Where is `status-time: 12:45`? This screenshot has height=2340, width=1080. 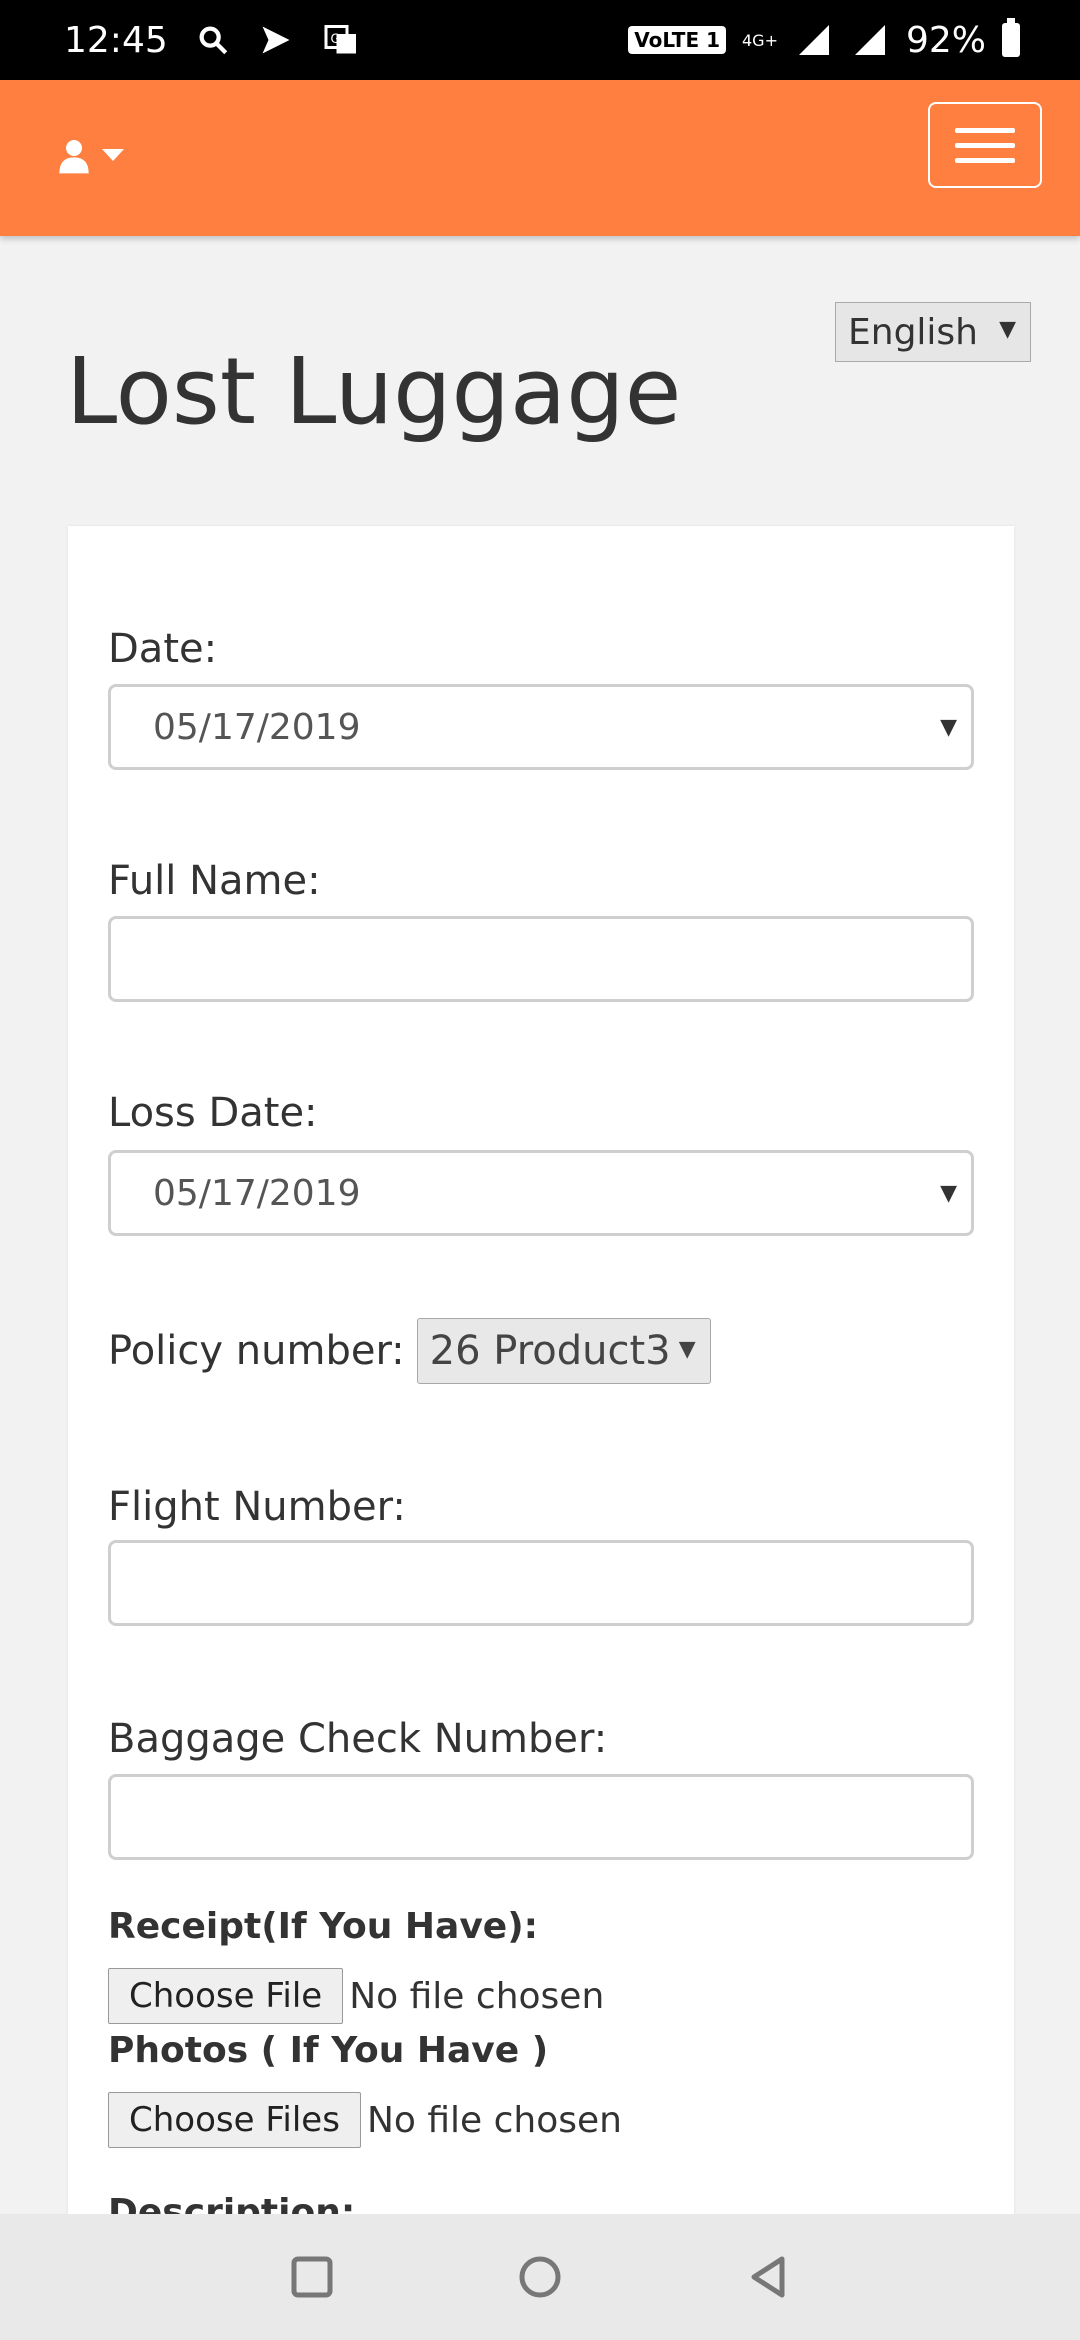 status-time: 12:45 is located at coordinates (116, 40).